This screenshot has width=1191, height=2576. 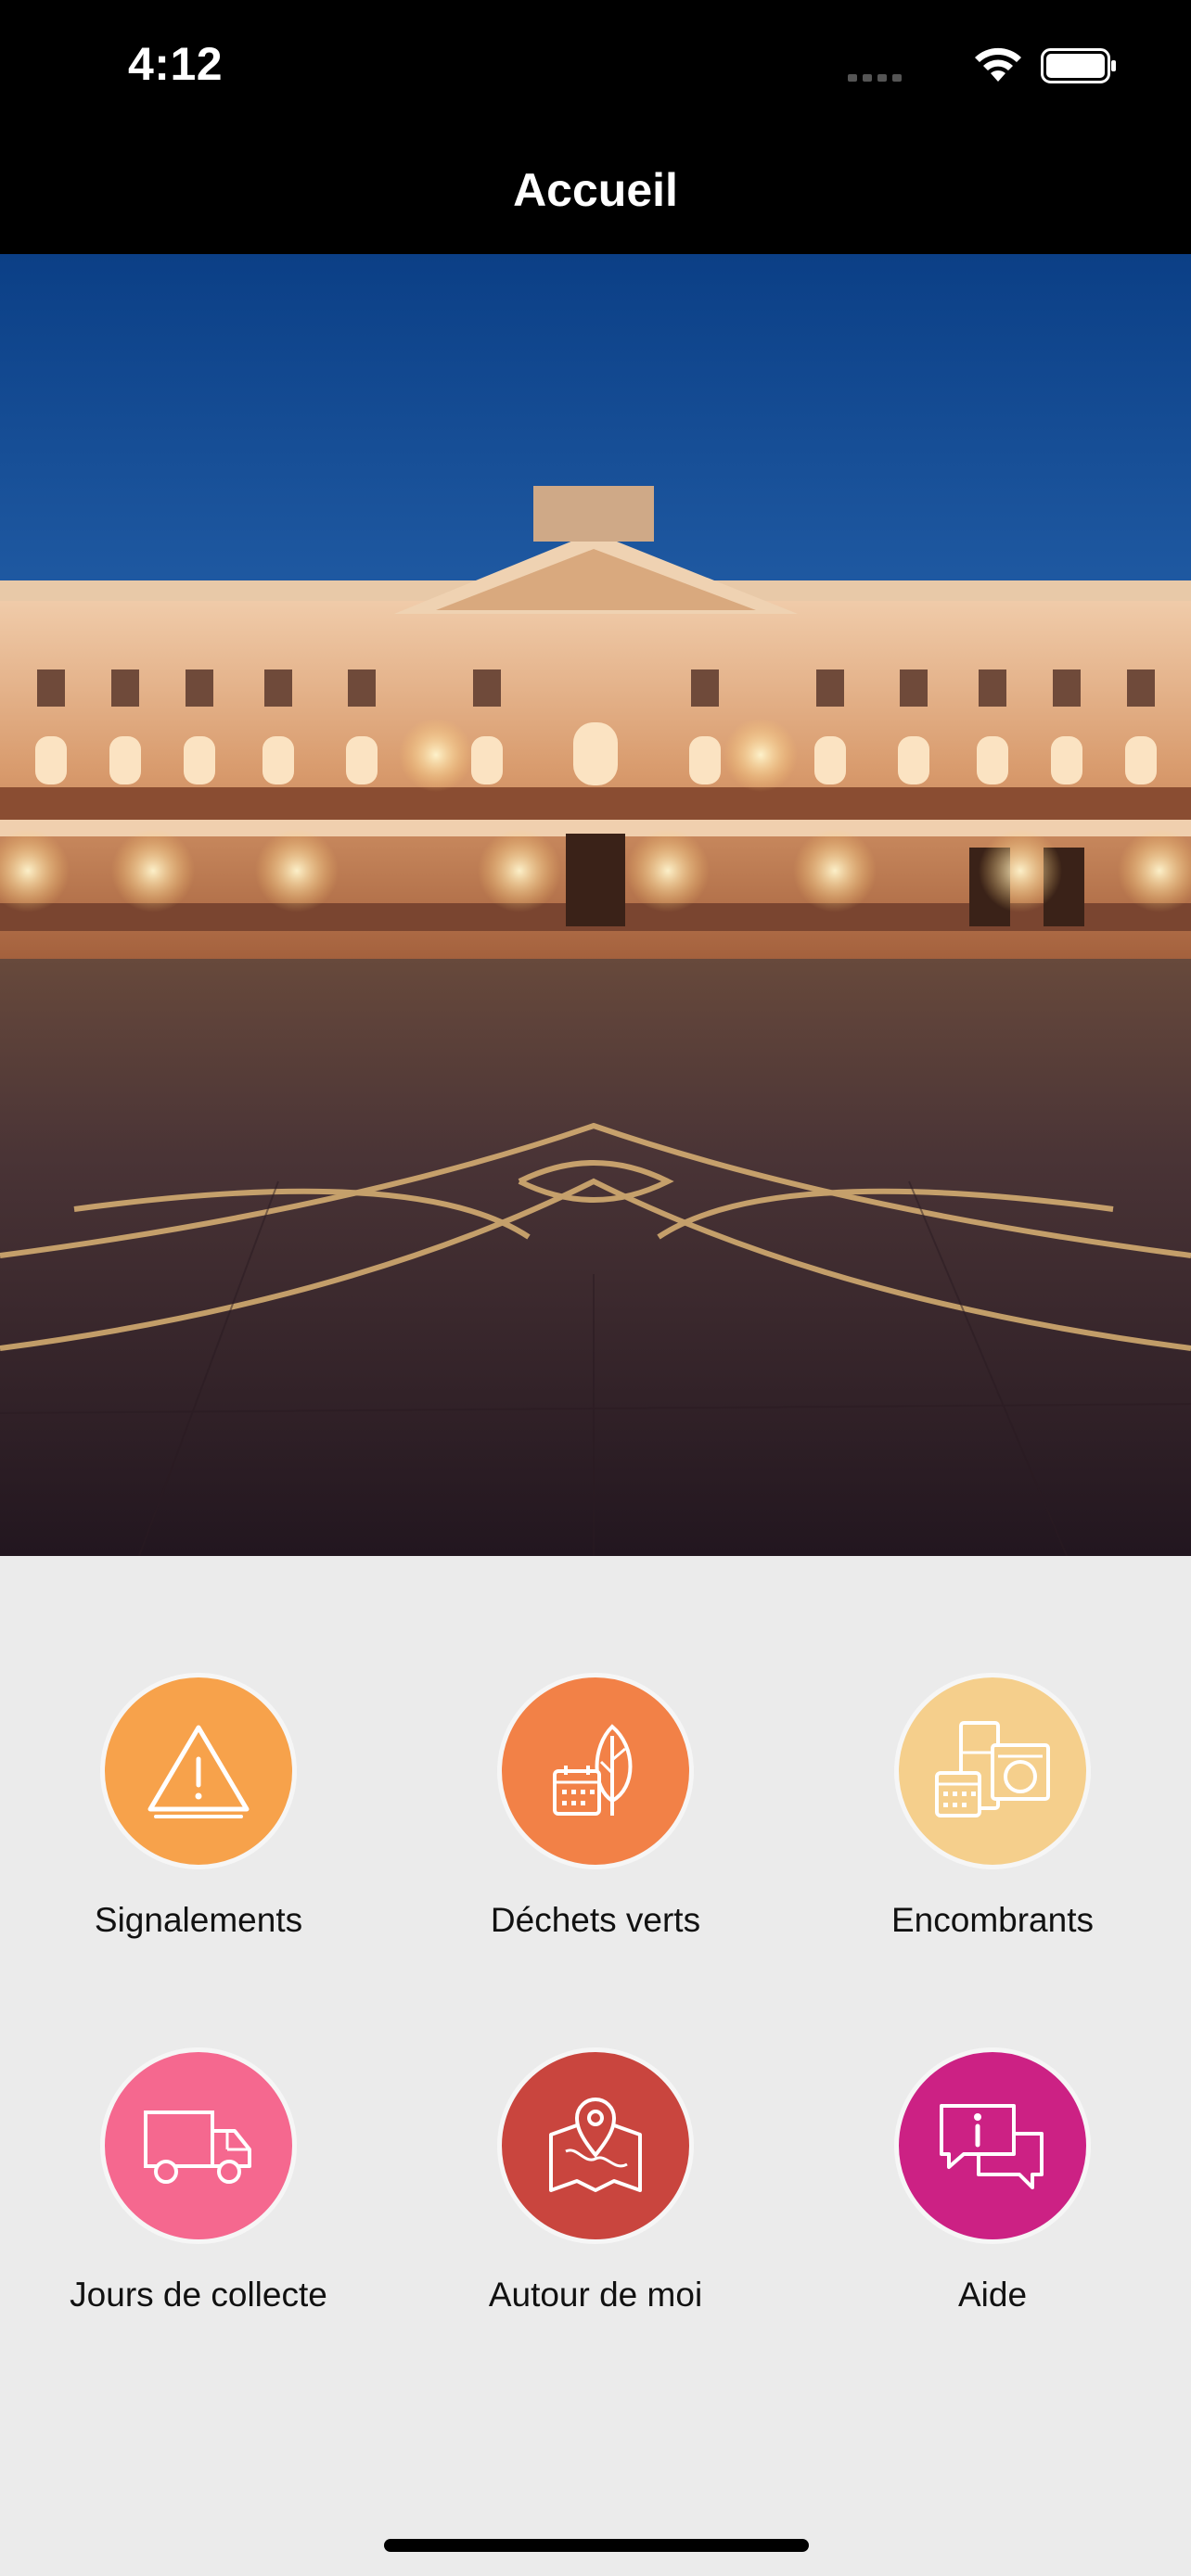 I want to click on chat-info-icon, so click(x=992, y=2146).